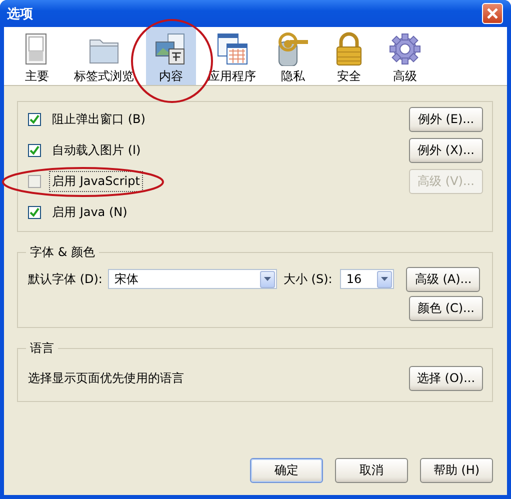 This screenshot has height=499, width=511. I want to click on font-label: 默认字体 (D):, so click(65, 279).